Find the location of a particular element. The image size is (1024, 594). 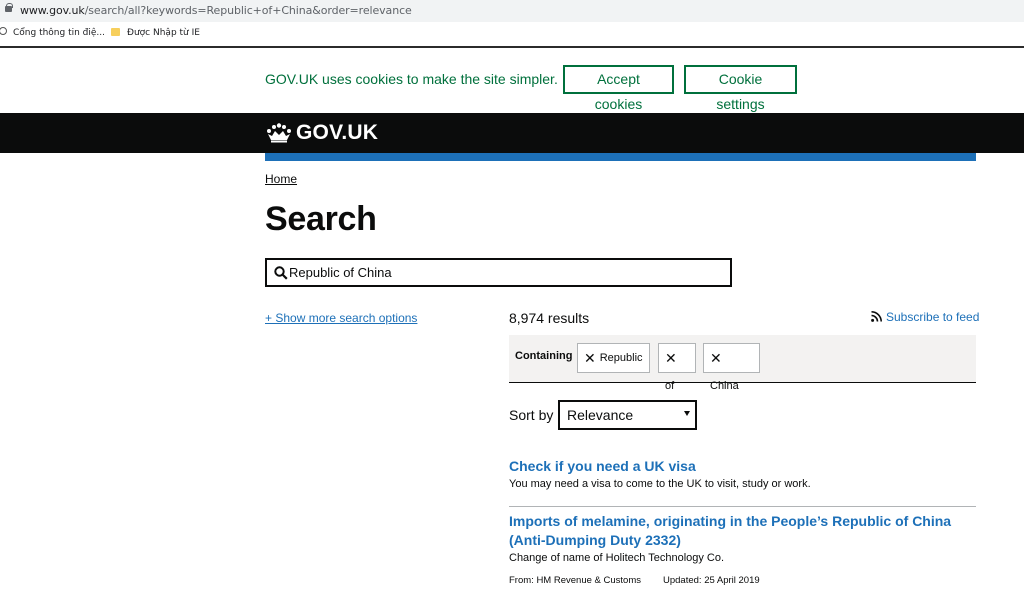

cookie-settings-button: Cookie settings is located at coordinates (740, 88).